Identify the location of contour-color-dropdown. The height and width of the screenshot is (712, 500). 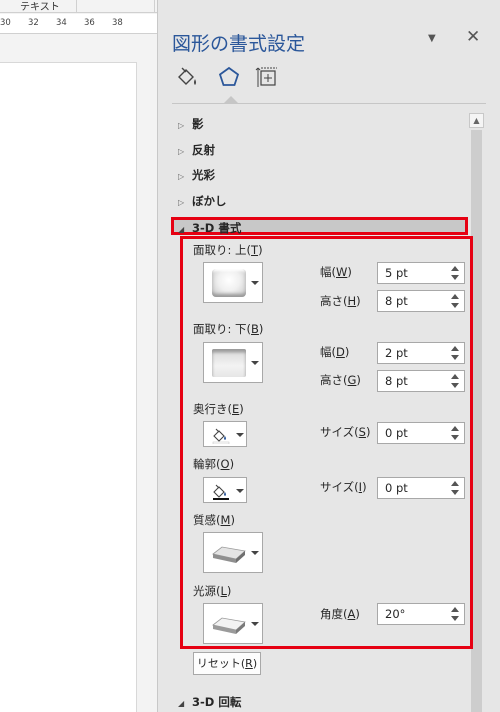
(225, 490).